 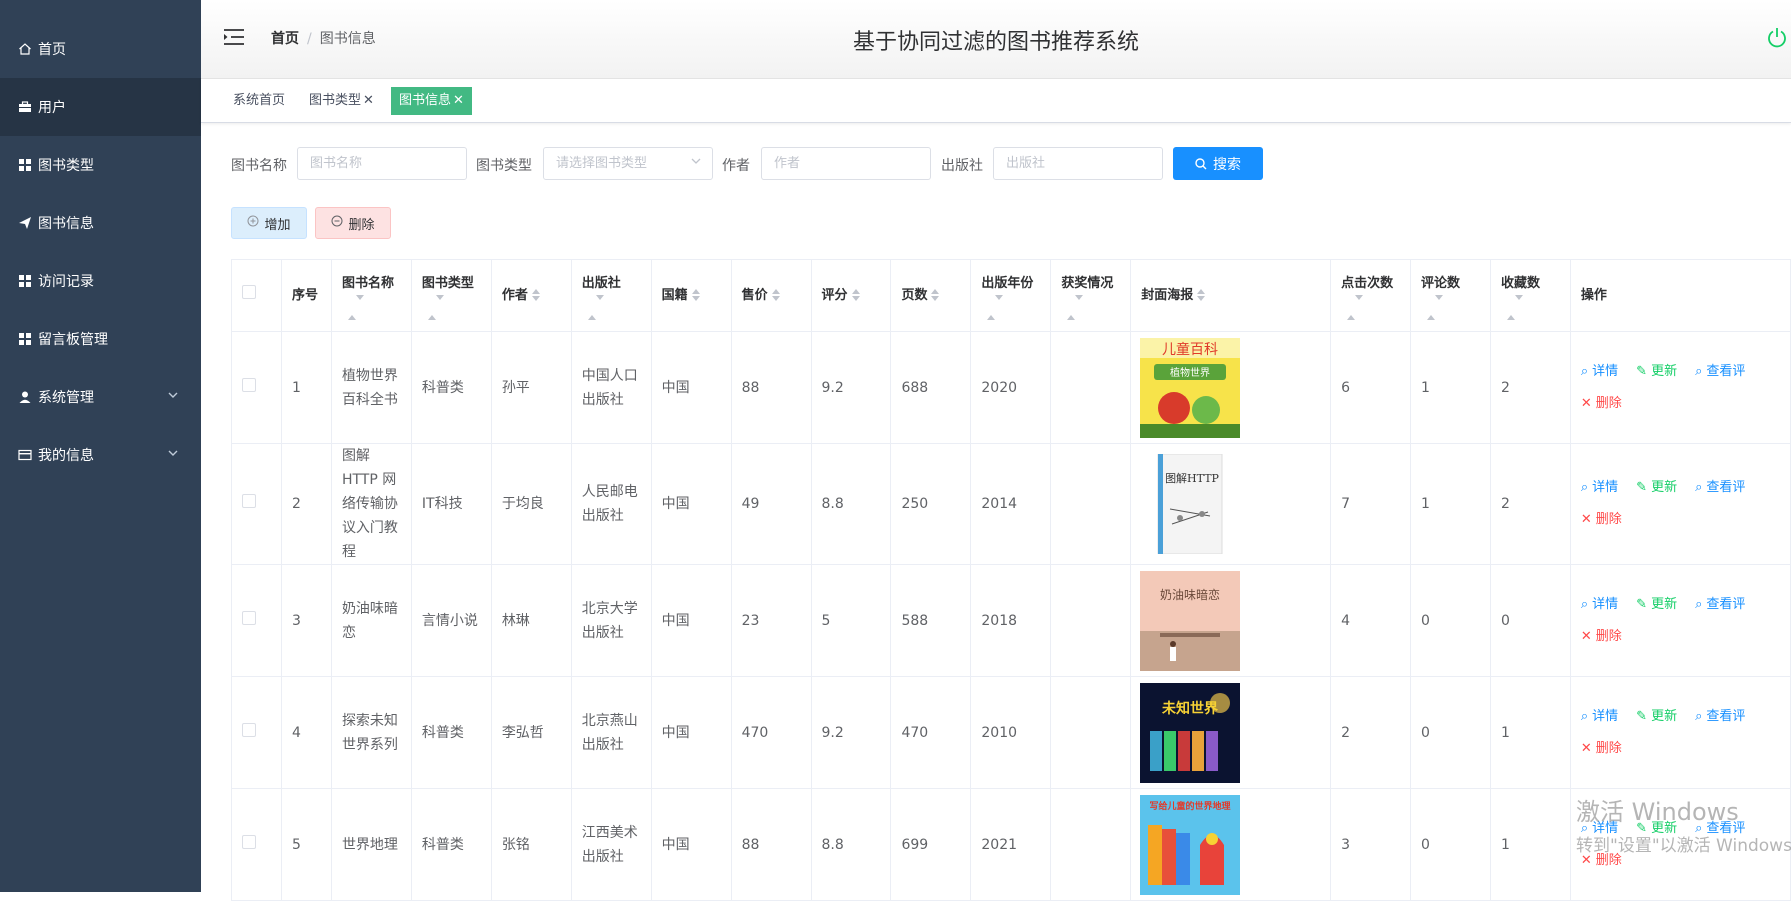 I want to click on tab-label: 图书类型, so click(x=335, y=100).